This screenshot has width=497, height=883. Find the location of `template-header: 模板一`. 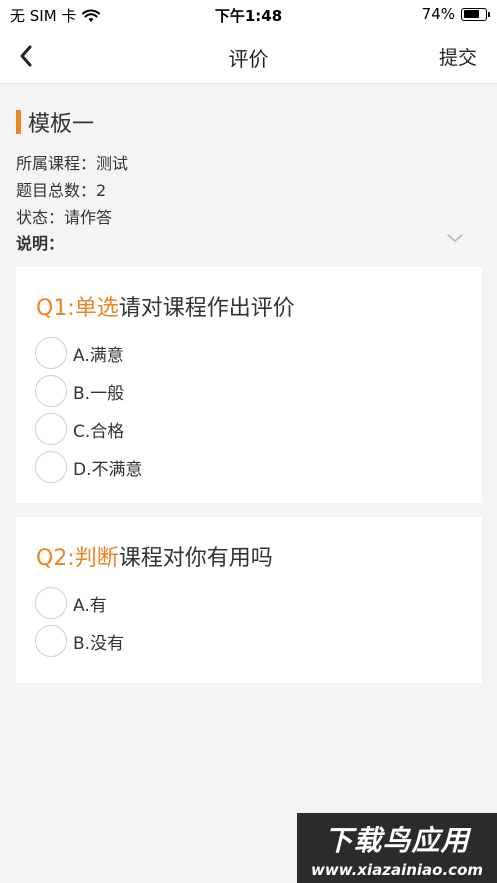

template-header: 模板一 is located at coordinates (55, 122).